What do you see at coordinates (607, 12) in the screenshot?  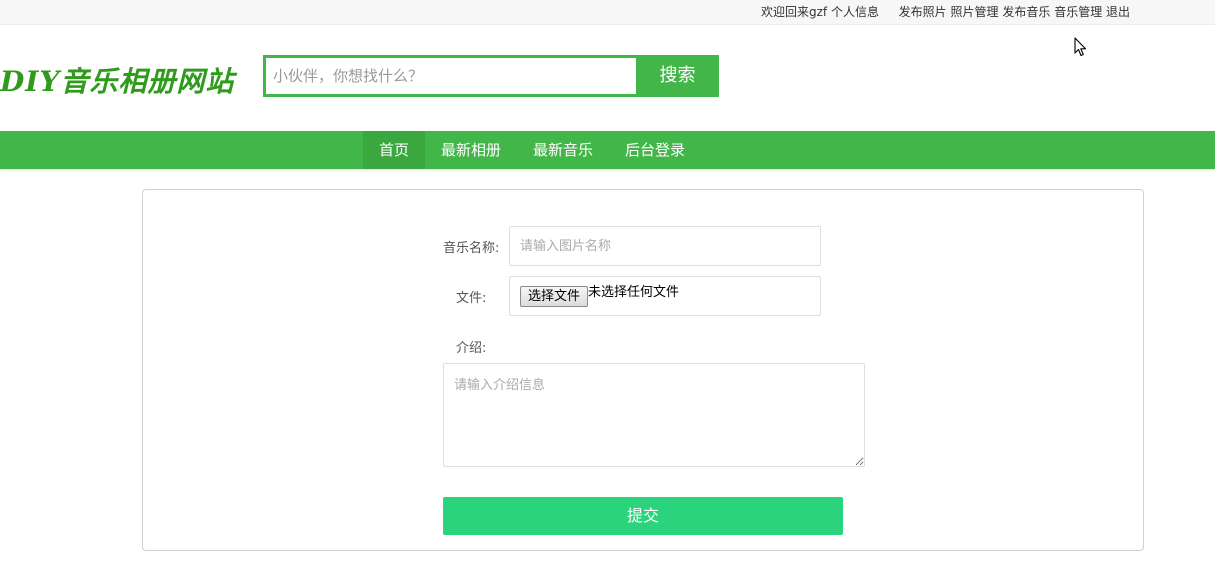 I see `top-bar: 欢迎回来gzf 个人信息 发布照片 照片管理 发布音乐 音乐管理 退出` at bounding box center [607, 12].